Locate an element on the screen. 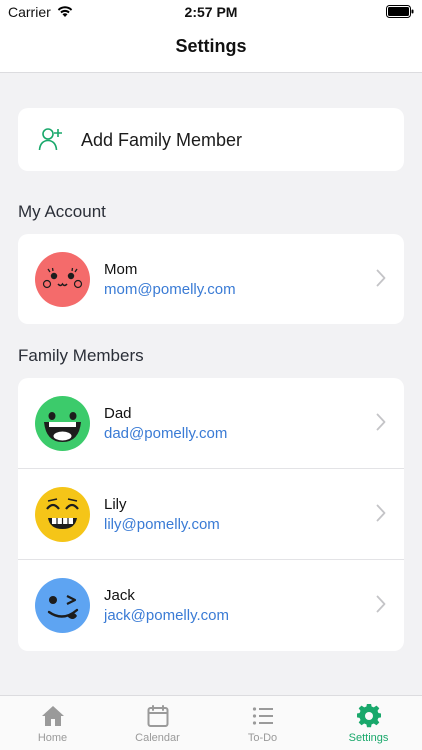 Image resolution: width=422 pixels, height=750 pixels. tab-todo-label: To-Do is located at coordinates (262, 738).